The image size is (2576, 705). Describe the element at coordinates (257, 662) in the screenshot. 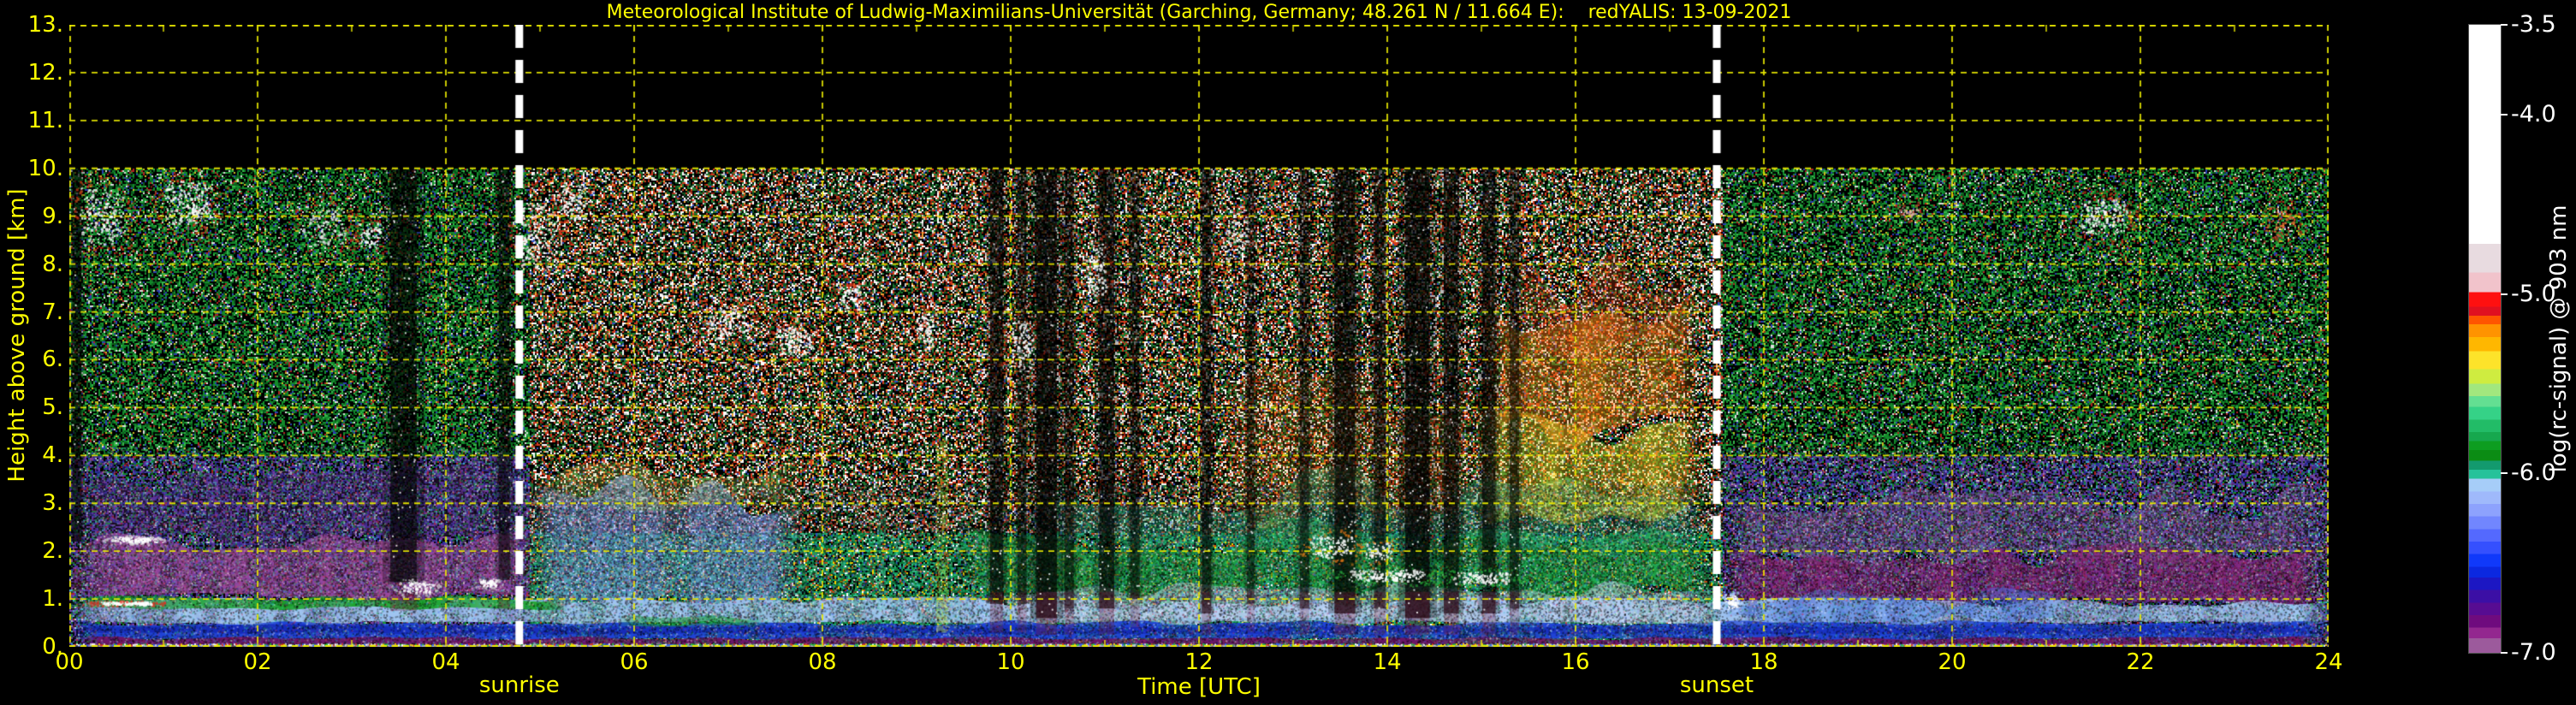

I see `x-tick-label: 02` at that location.